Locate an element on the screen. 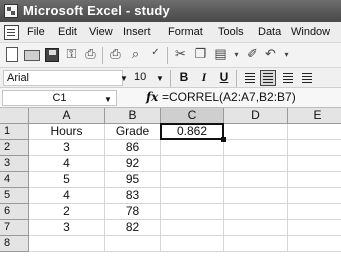  column-header-b: B is located at coordinates (133, 116).